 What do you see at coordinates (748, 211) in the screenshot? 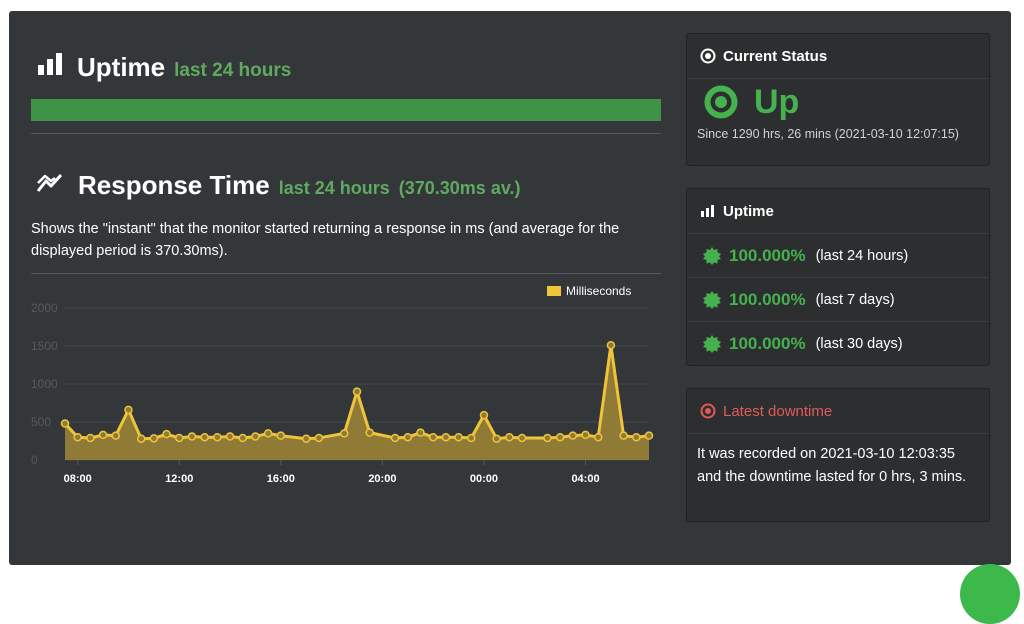
I see `uptime-card-title: Uptime` at bounding box center [748, 211].